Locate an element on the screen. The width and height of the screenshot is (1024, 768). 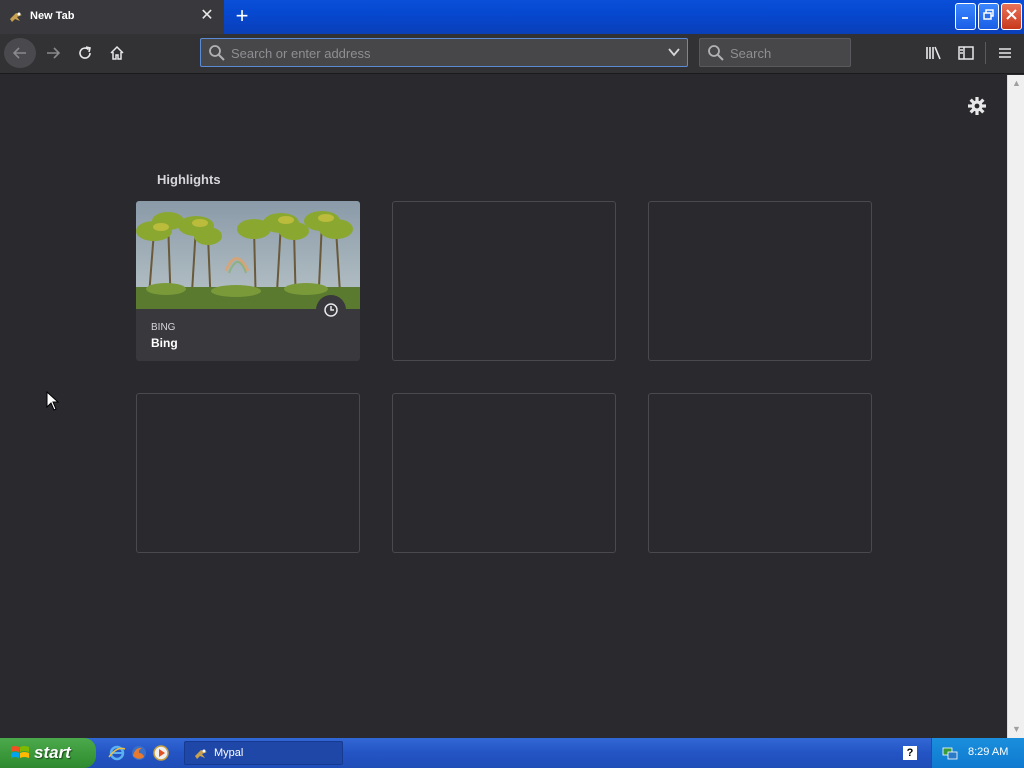
restore-button is located at coordinates (988, 16).